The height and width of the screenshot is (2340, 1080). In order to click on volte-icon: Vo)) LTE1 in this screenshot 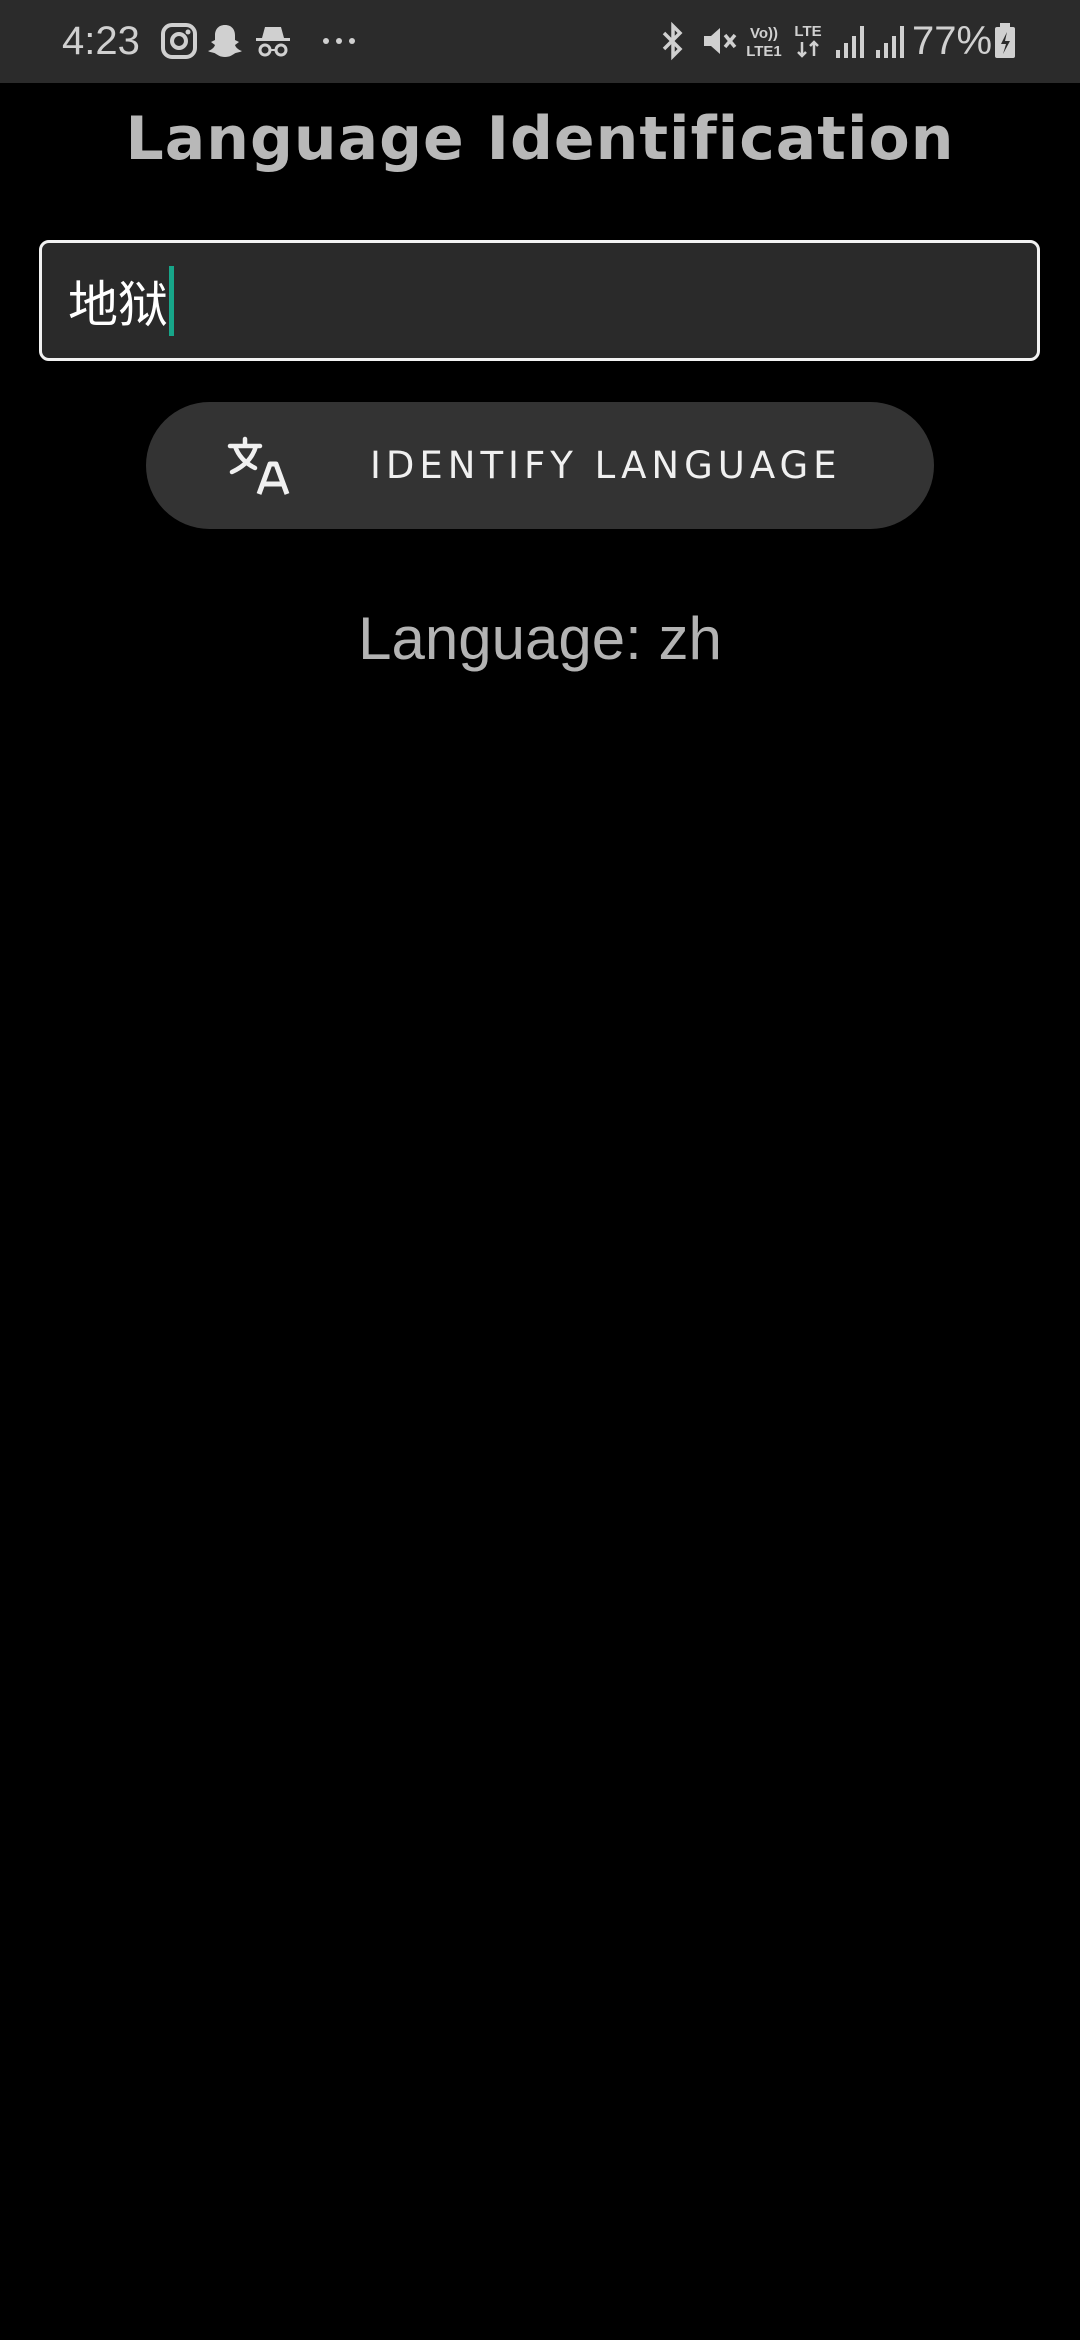, I will do `click(764, 41)`.